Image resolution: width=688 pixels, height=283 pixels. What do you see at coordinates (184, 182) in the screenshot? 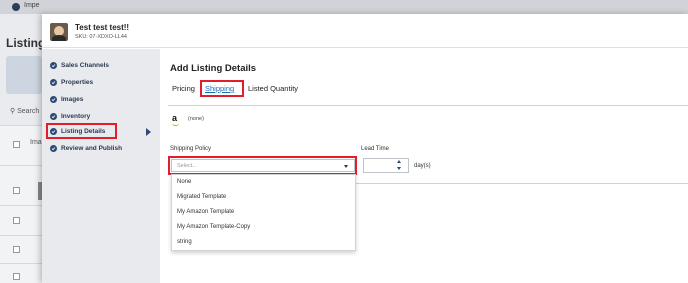
I see `dropdown-option-none: None` at bounding box center [184, 182].